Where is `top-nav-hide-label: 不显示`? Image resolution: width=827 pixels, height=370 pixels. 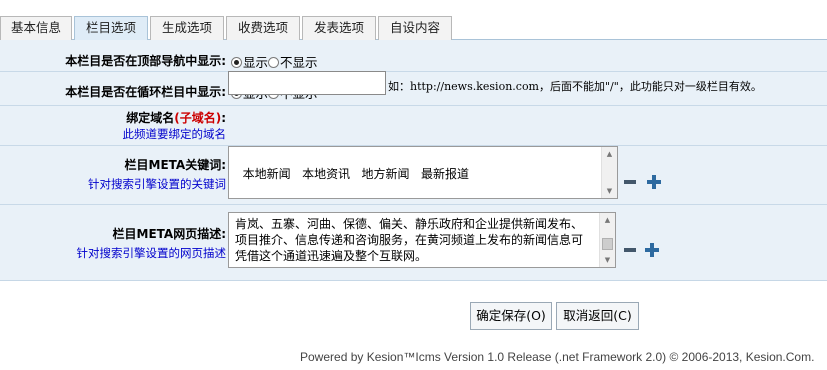
top-nav-hide-label: 不显示 is located at coordinates (299, 62).